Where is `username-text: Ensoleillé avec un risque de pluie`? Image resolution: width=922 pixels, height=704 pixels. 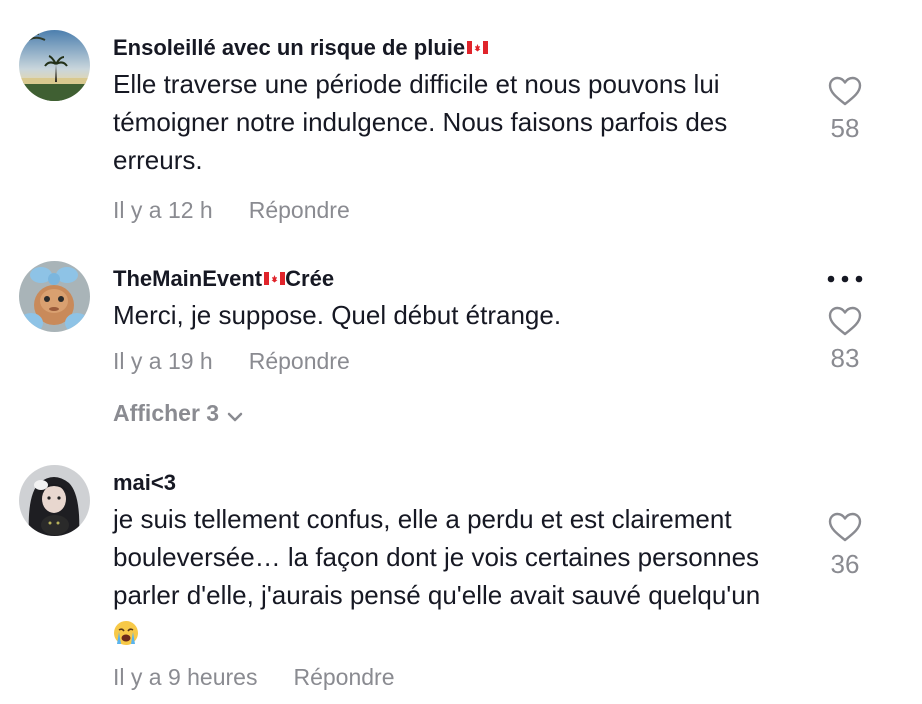 username-text: Ensoleillé avec un risque de pluie is located at coordinates (289, 47).